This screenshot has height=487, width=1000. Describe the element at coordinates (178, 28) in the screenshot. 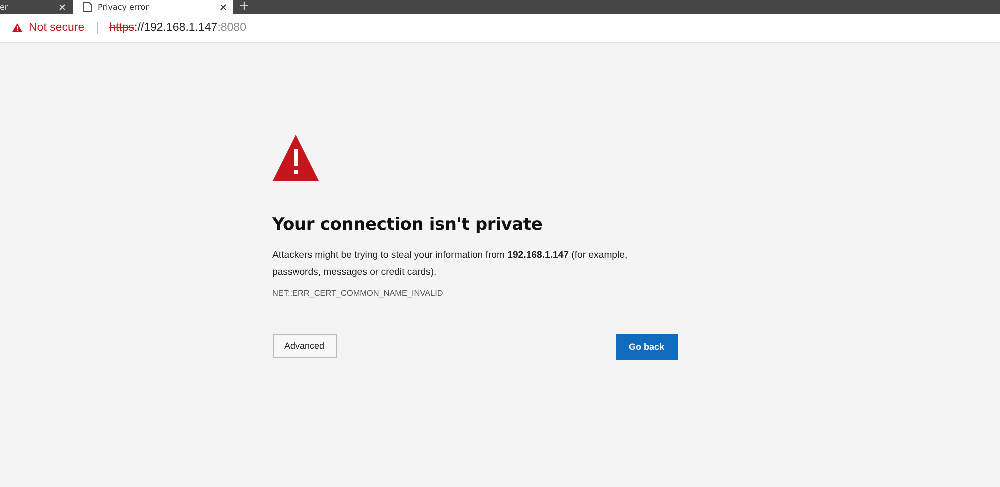

I see `url-text: https://192.168.1.147:8080` at that location.